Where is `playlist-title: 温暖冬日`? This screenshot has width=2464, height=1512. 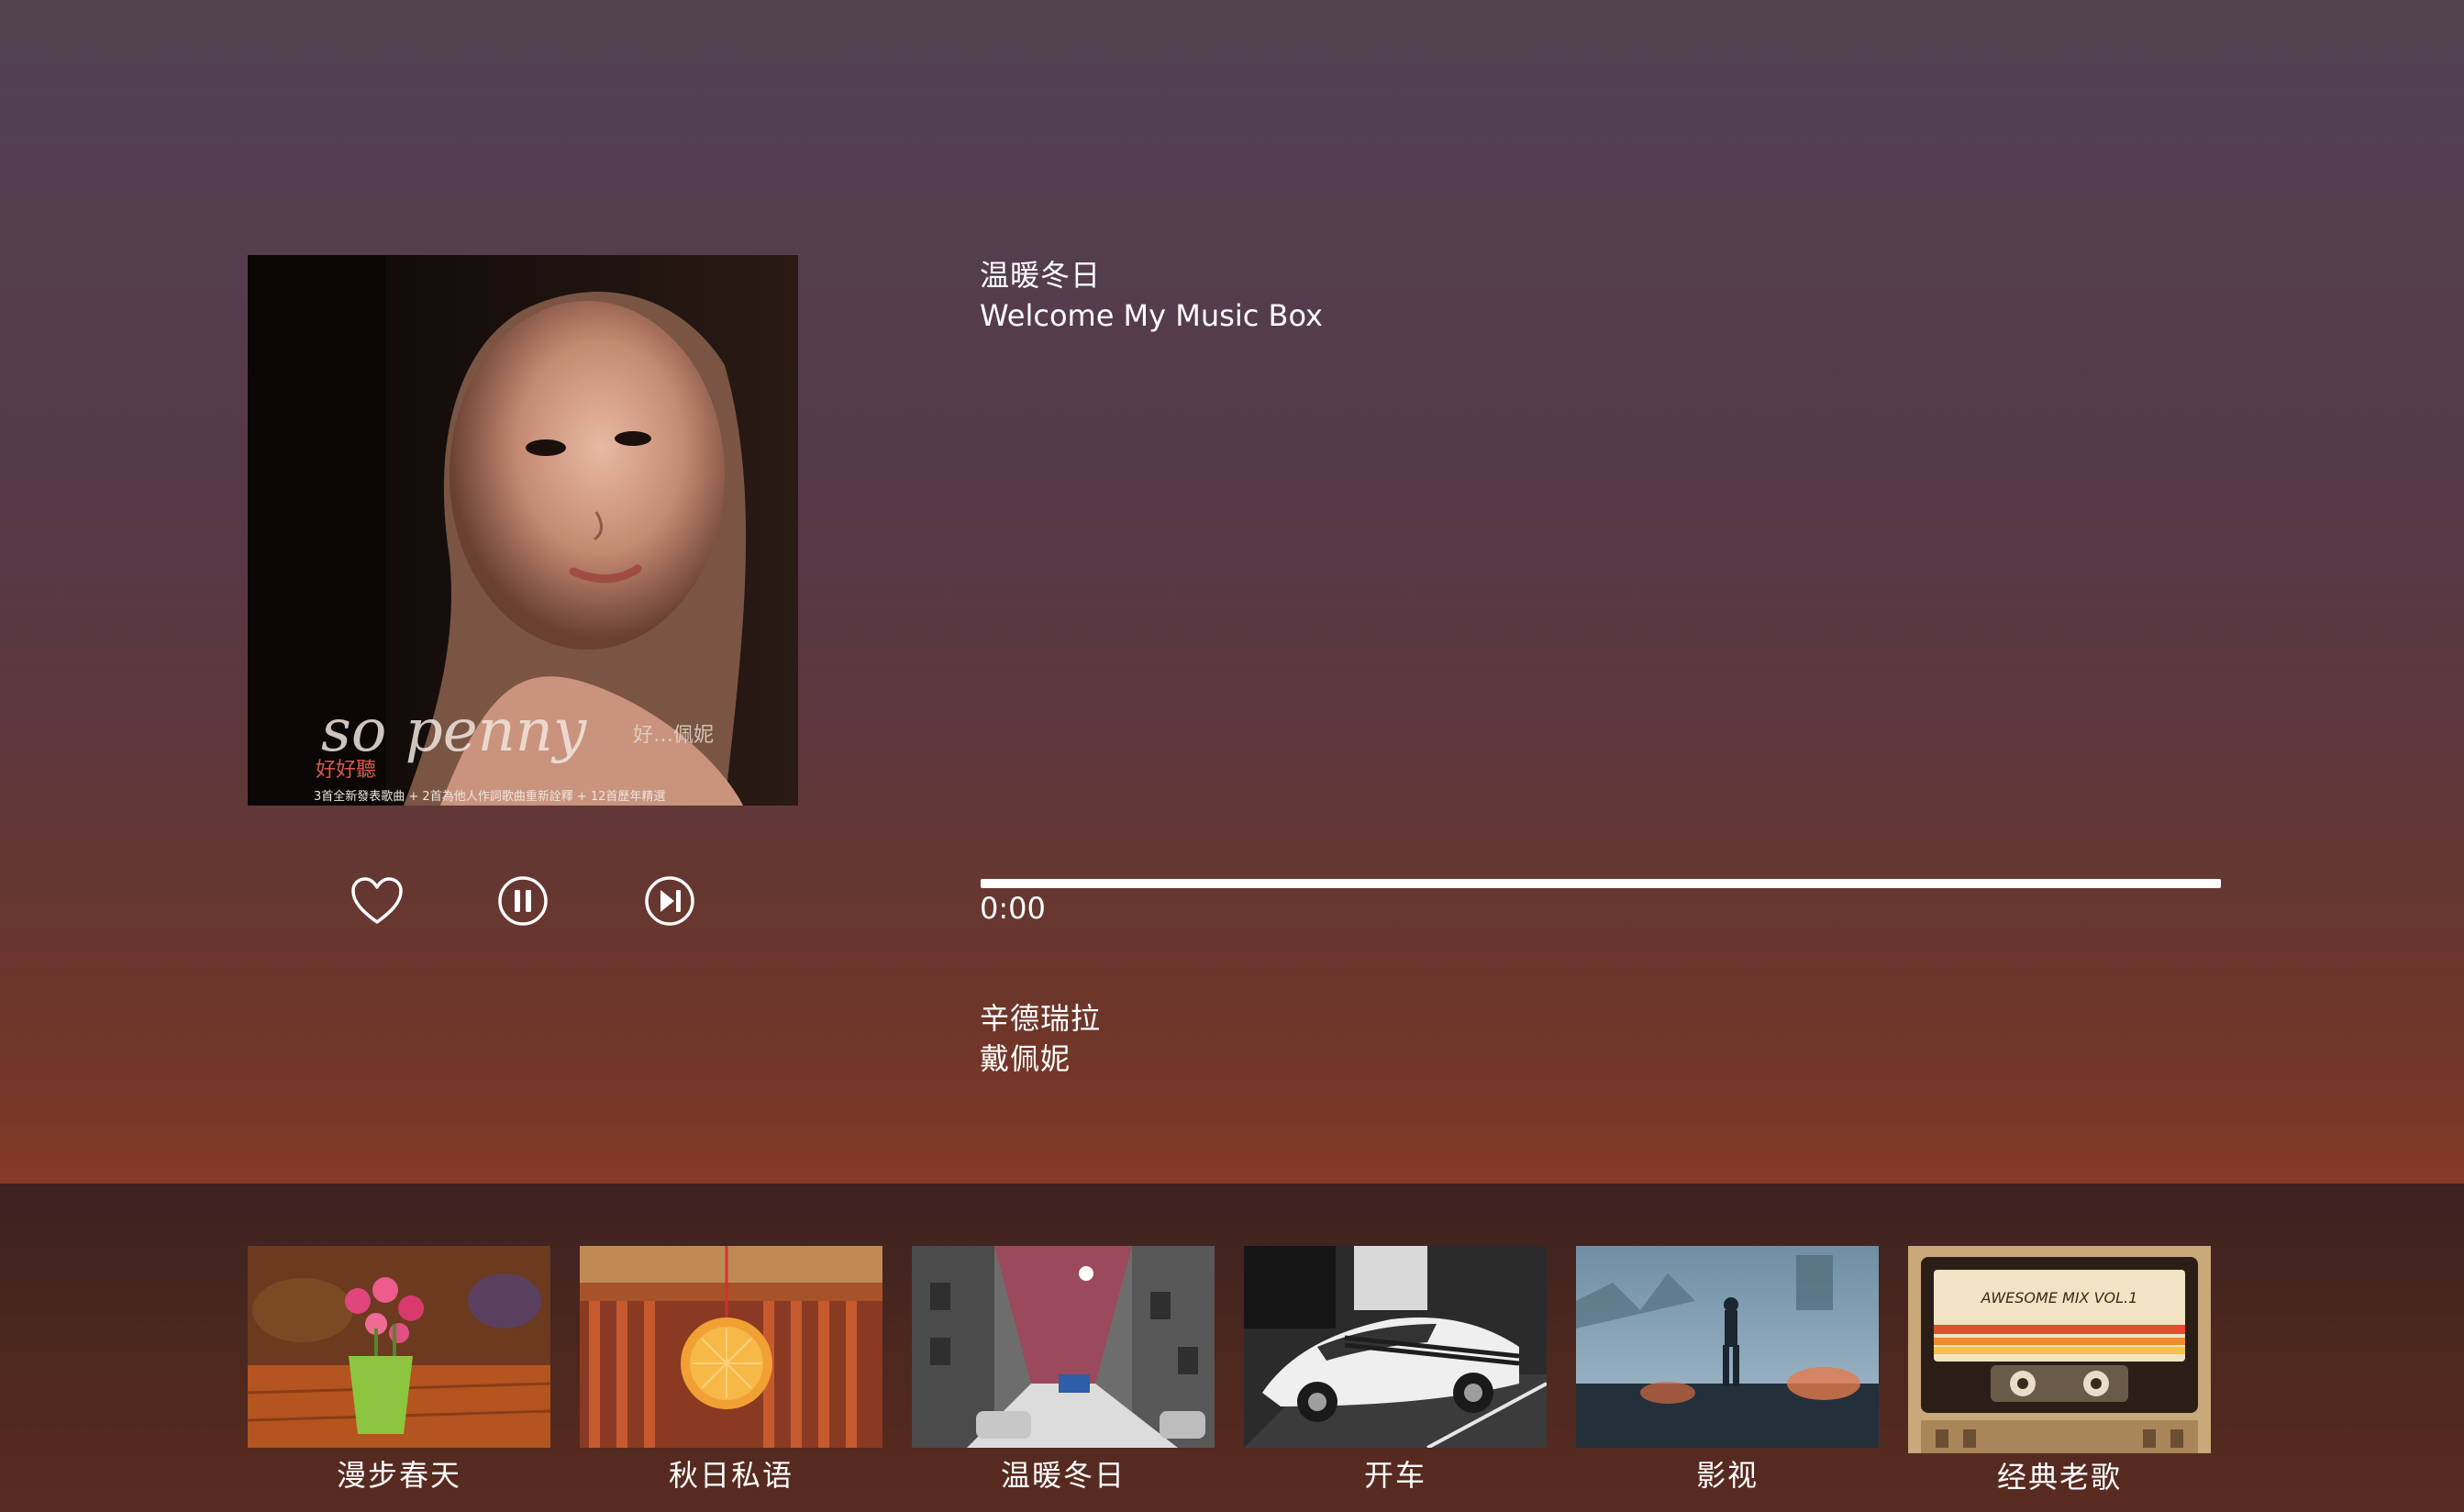
playlist-title: 温暖冬日 is located at coordinates (1041, 275).